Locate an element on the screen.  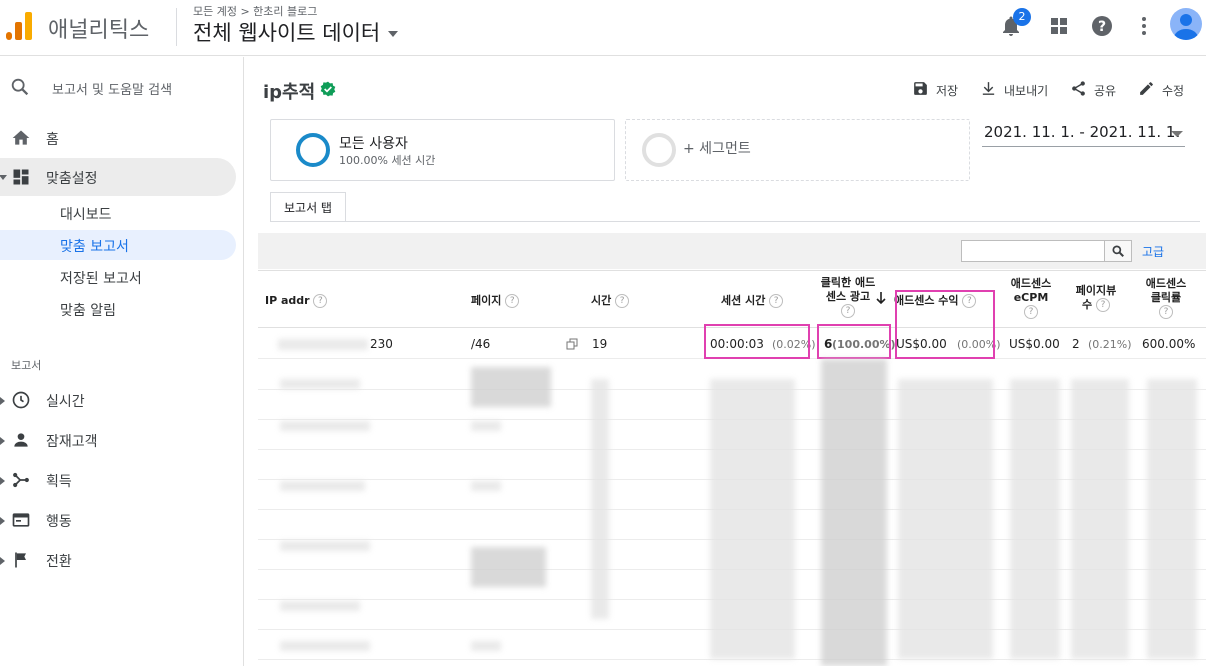
table-search-input is located at coordinates (1033, 251).